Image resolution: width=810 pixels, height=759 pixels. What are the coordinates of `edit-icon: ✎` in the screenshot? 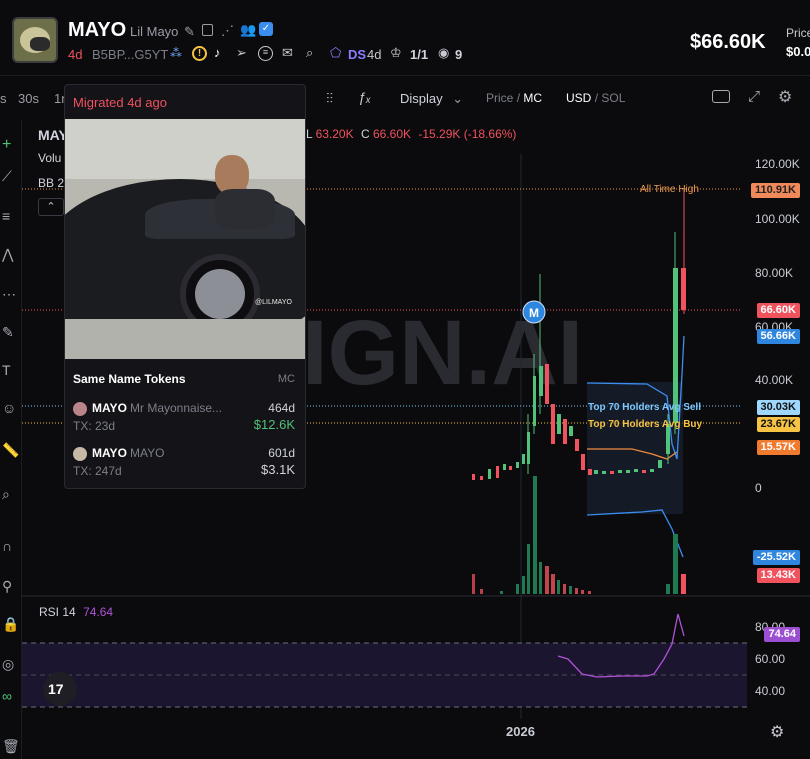 It's located at (189, 32).